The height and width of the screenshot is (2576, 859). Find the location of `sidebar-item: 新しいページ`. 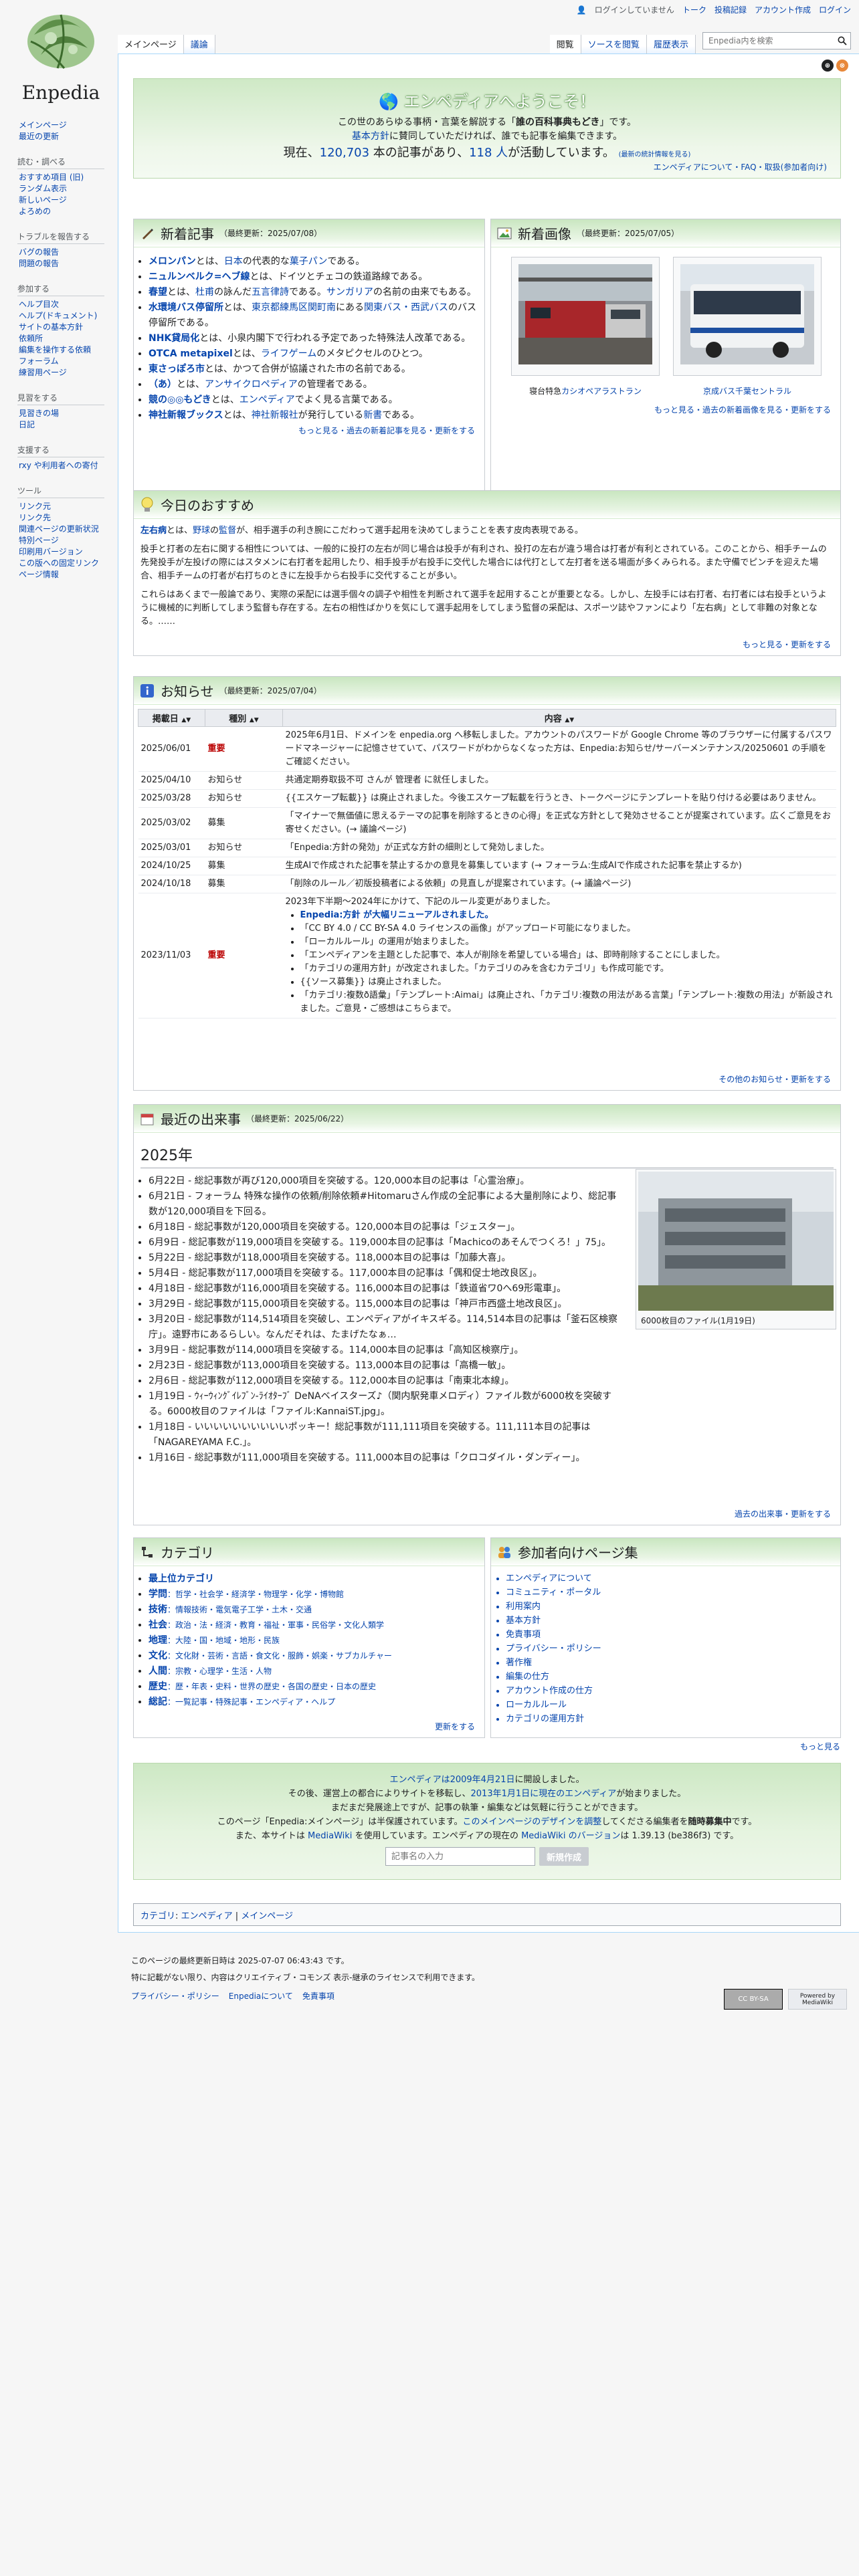

sidebar-item: 新しいページ is located at coordinates (65, 200).